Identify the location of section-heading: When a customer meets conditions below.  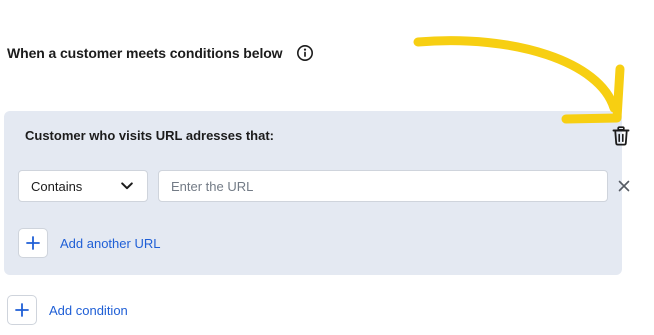
(160, 53).